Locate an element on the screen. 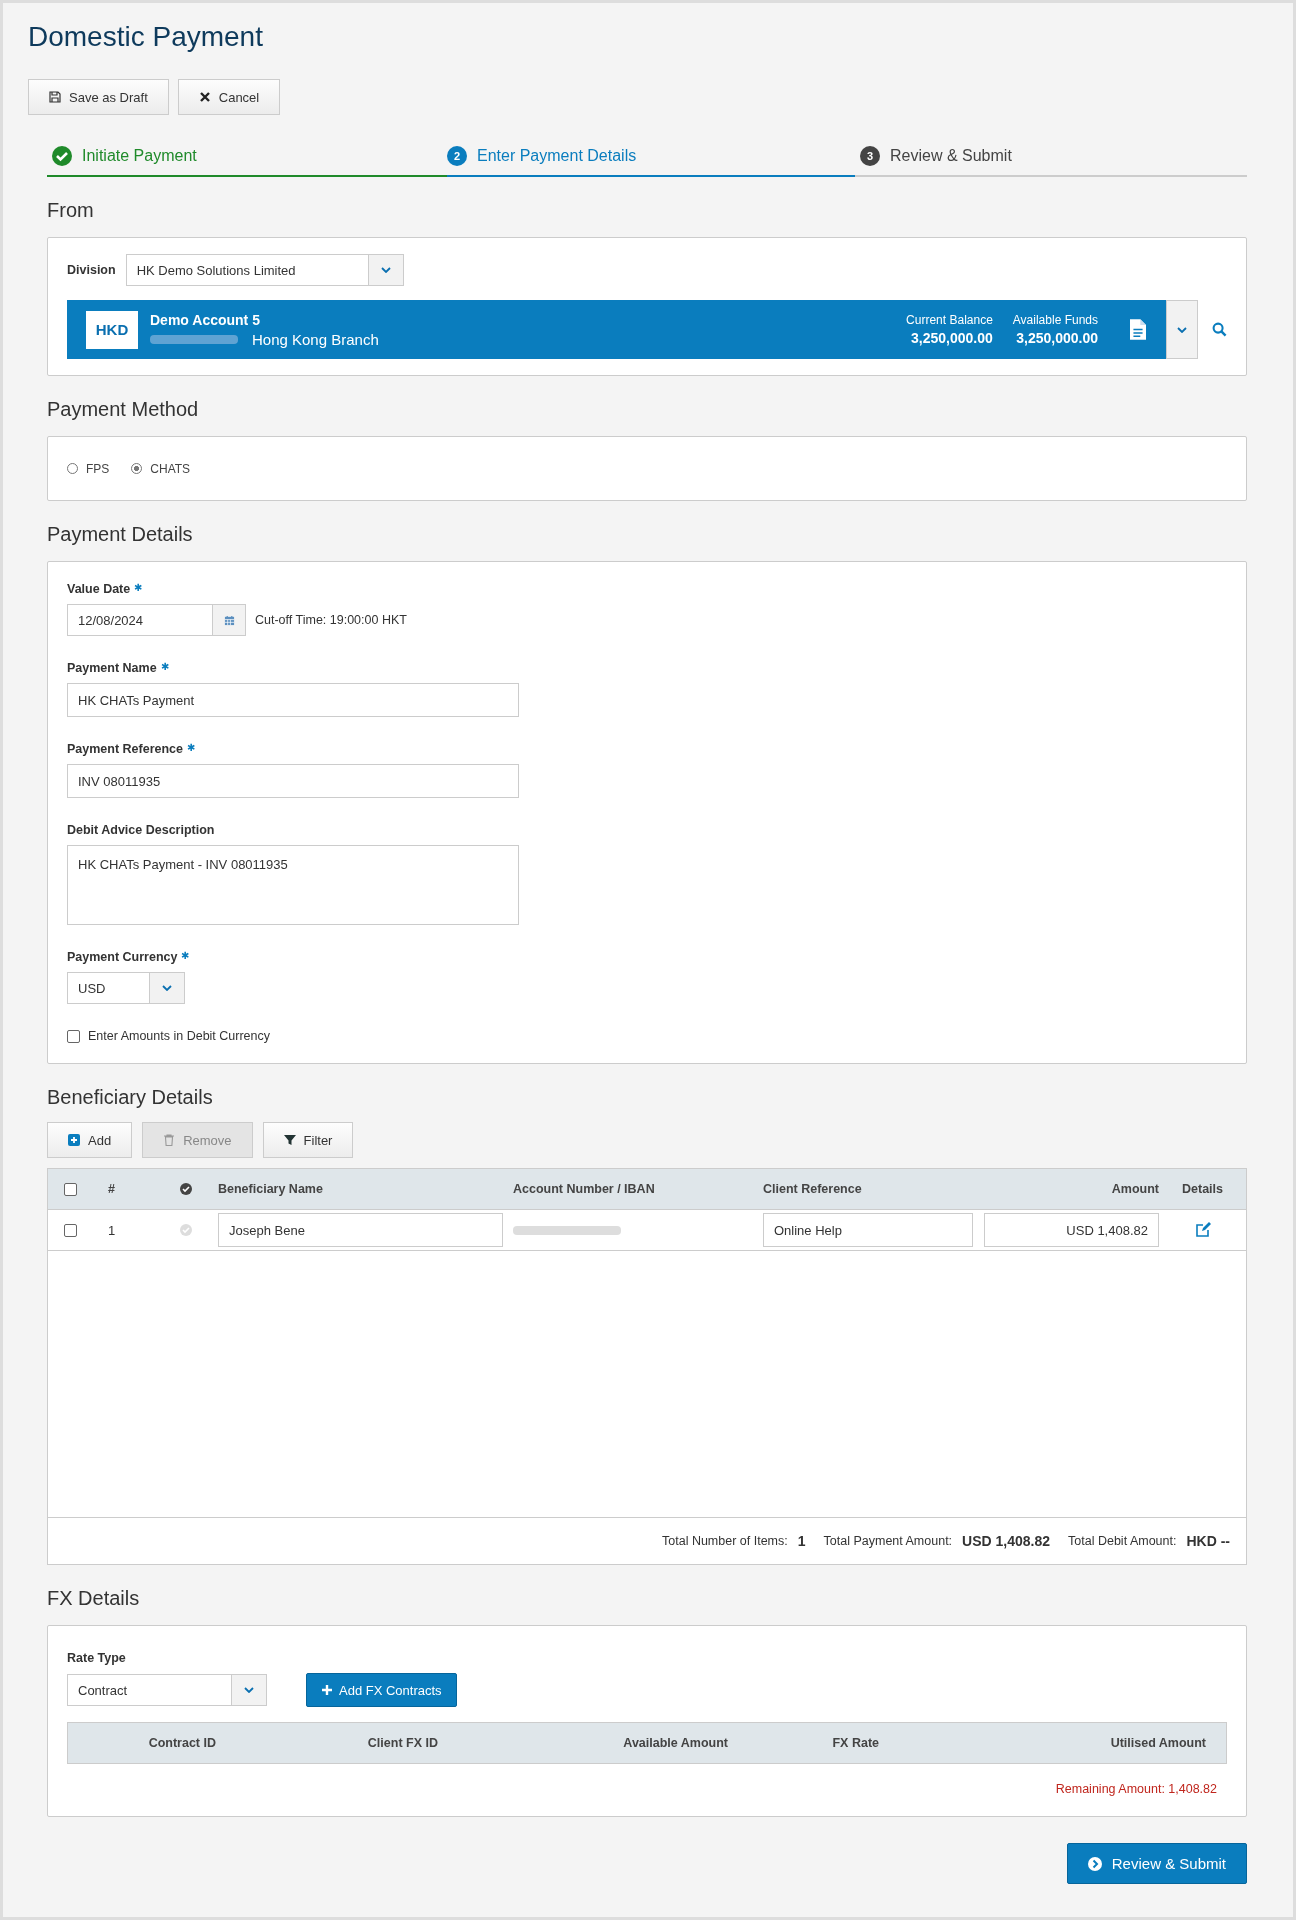 The width and height of the screenshot is (1296, 1920). account-card: HKD Demo Account 5 Hong Kong Branch Current Balance 3,250,000.00 Available Funds 3,250,000.00 is located at coordinates (616, 329).